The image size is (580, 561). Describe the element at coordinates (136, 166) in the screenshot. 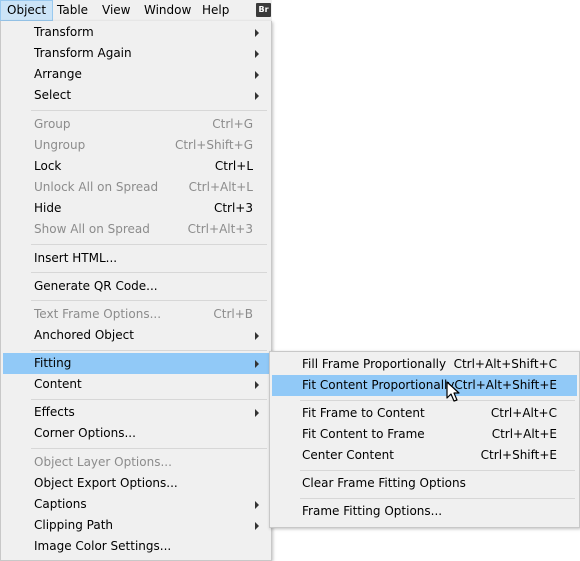

I see `menu-item-lock: Lock Ctrl+L` at that location.